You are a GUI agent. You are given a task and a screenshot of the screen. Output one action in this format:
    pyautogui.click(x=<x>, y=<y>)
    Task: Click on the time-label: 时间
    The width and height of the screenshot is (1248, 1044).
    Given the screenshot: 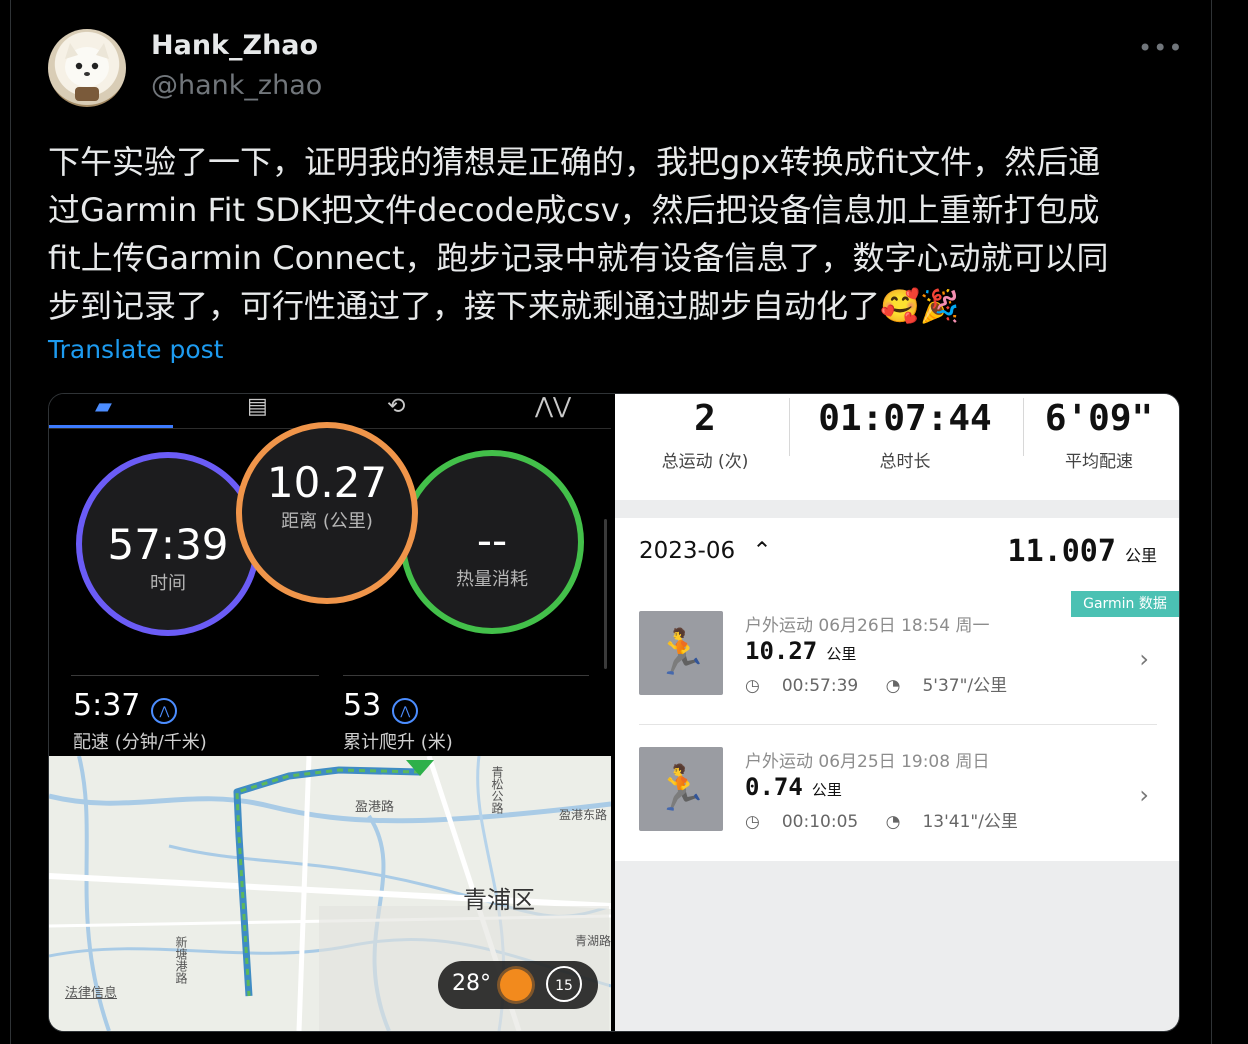 What is the action you would take?
    pyautogui.click(x=168, y=583)
    